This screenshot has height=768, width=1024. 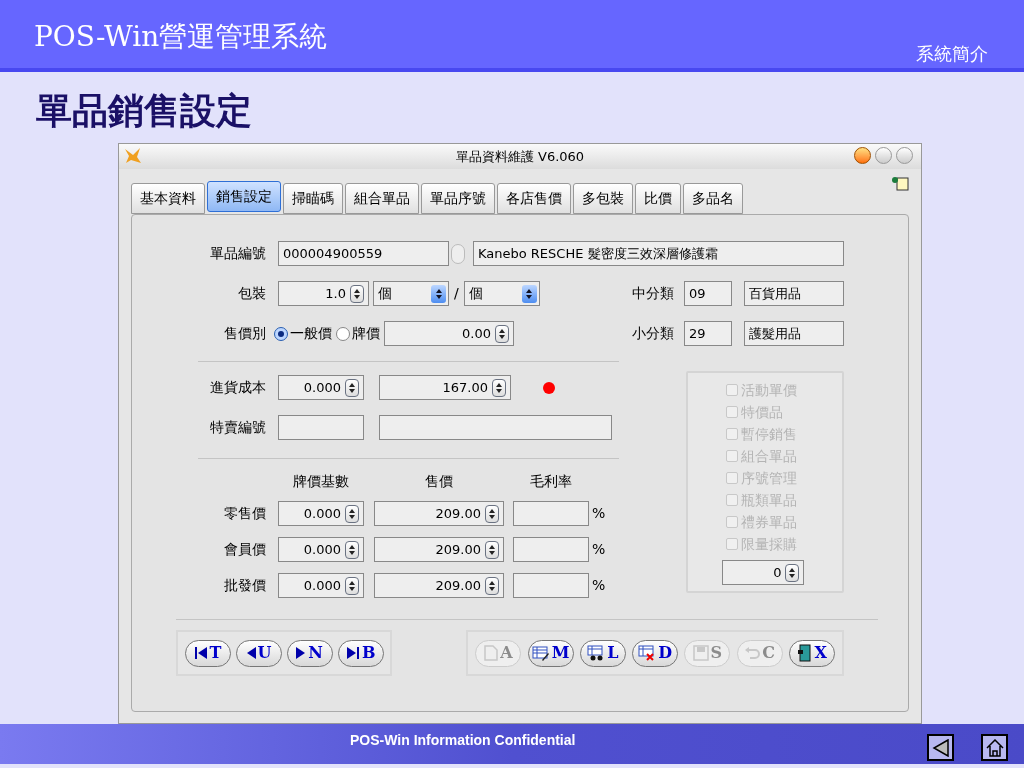 What do you see at coordinates (713, 198) in the screenshot?
I see `tab: 多品名` at bounding box center [713, 198].